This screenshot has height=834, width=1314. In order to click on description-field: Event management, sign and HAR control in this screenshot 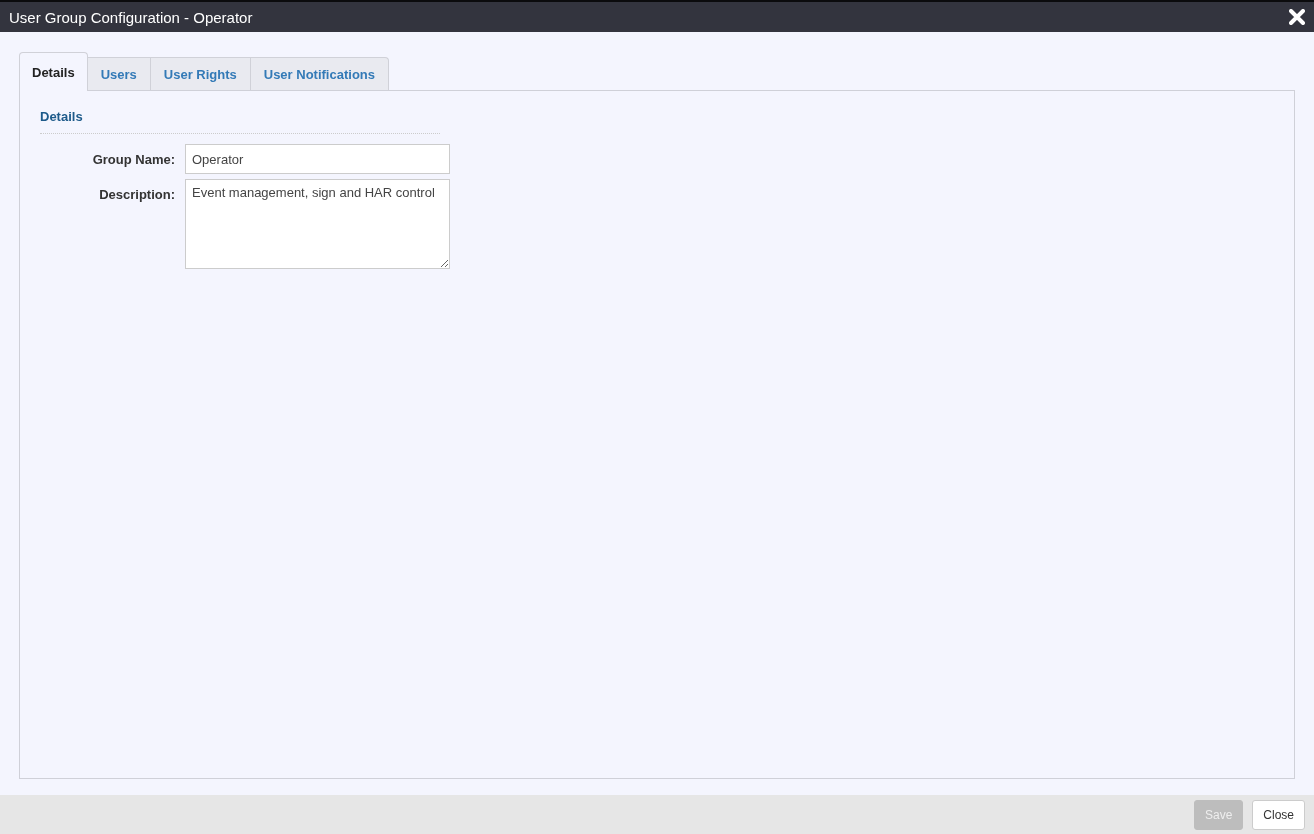, I will do `click(317, 224)`.